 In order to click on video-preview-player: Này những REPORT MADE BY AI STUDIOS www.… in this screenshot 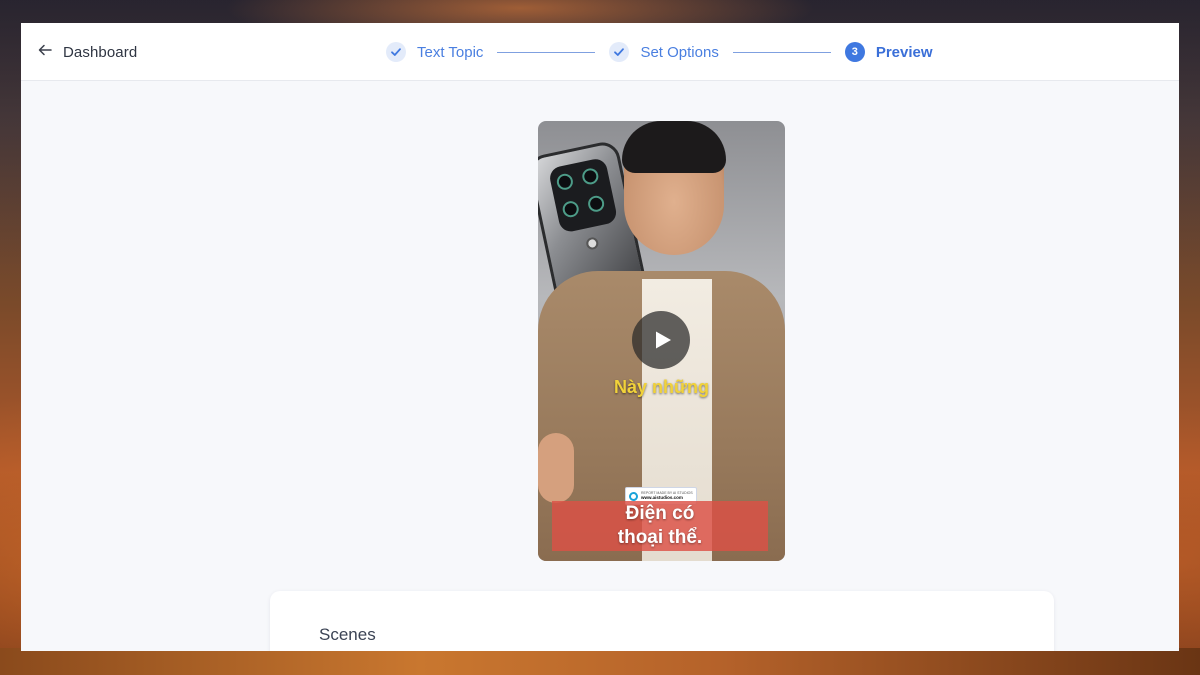, I will do `click(661, 341)`.